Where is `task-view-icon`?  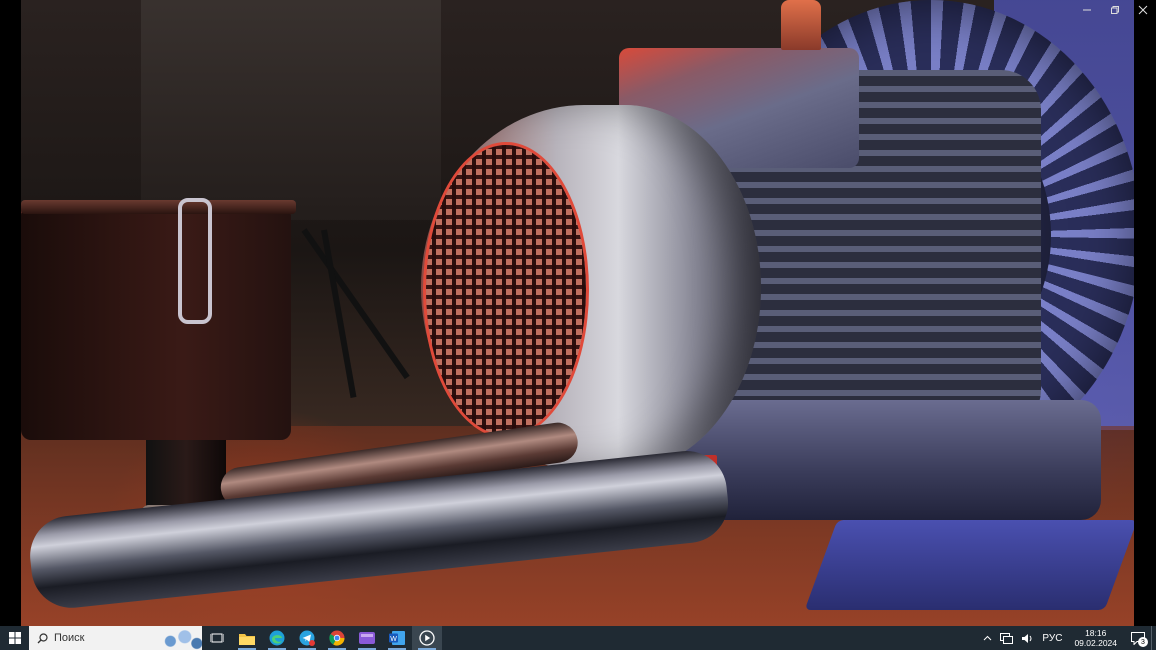 task-view-icon is located at coordinates (217, 638).